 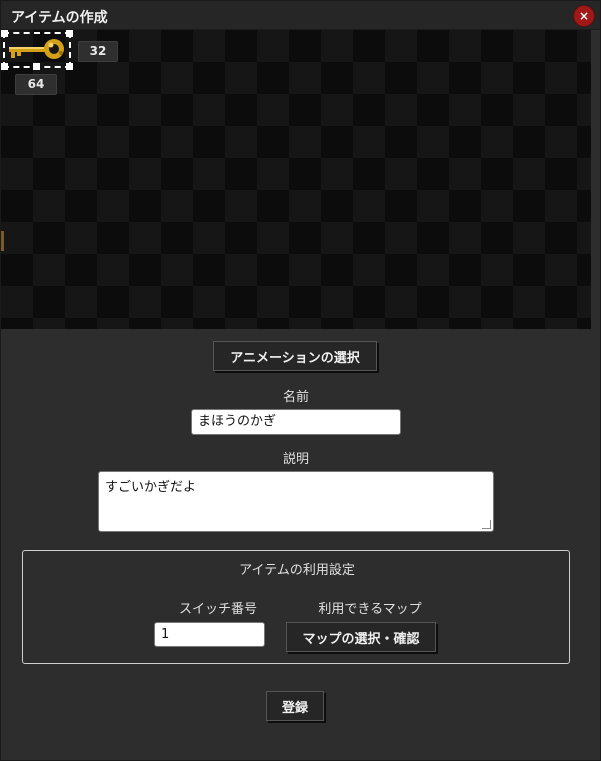 What do you see at coordinates (584, 16) in the screenshot?
I see `close-button: ×` at bounding box center [584, 16].